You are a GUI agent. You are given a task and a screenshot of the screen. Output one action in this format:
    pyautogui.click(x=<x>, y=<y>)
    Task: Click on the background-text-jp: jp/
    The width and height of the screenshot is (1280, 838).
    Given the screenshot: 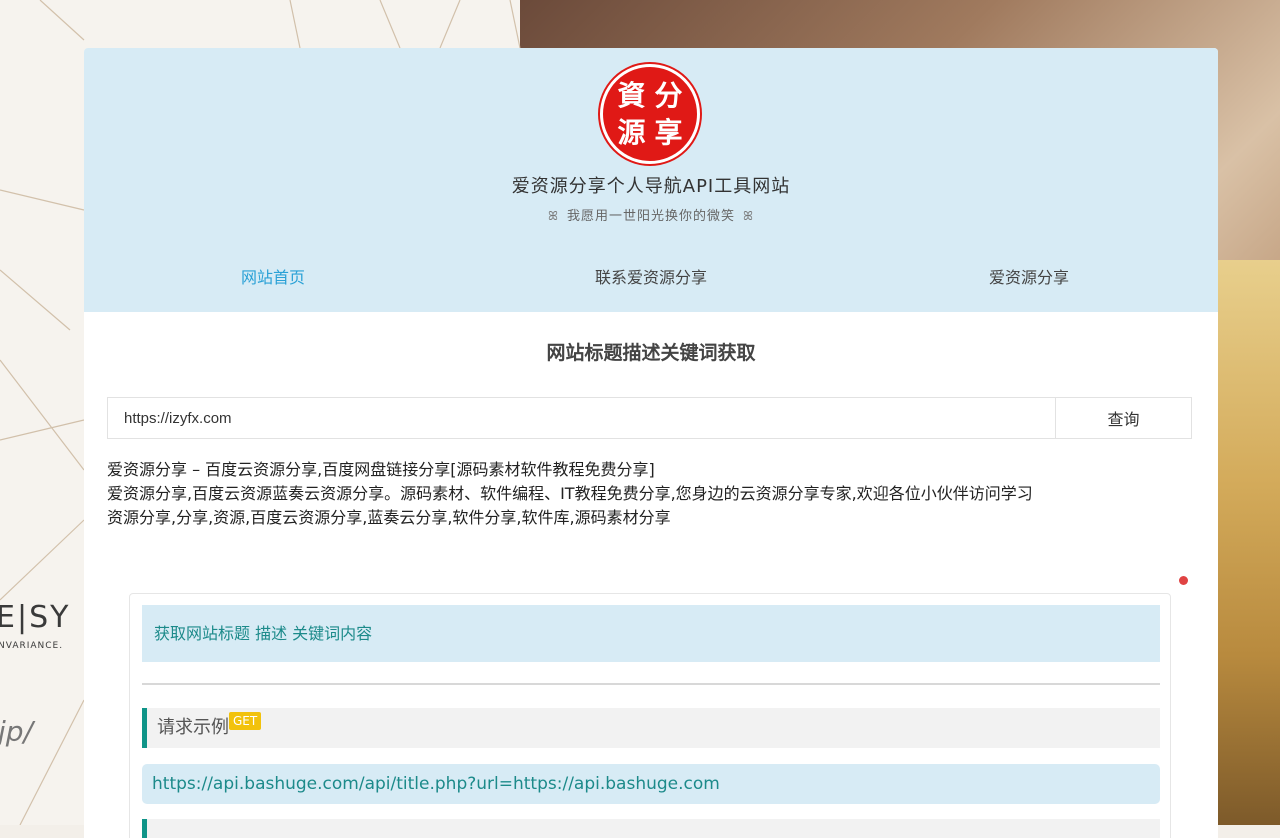 What is the action you would take?
    pyautogui.click(x=16, y=731)
    